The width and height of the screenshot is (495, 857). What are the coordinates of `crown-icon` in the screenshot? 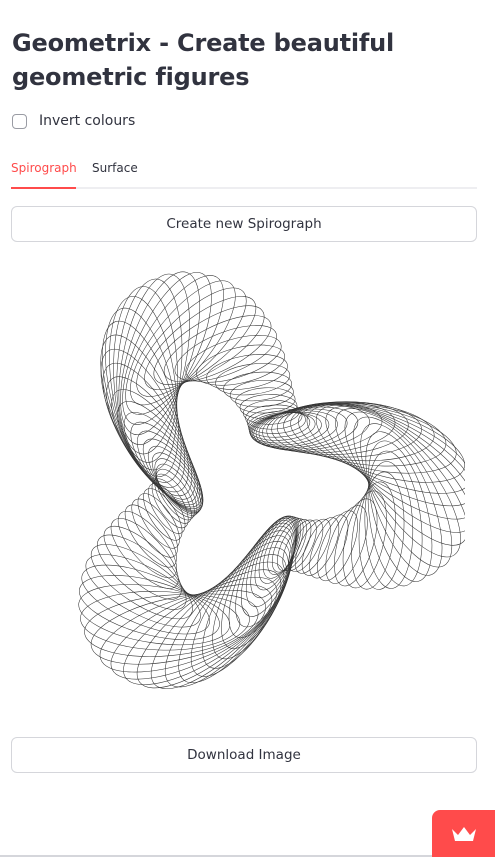 It's located at (463, 833).